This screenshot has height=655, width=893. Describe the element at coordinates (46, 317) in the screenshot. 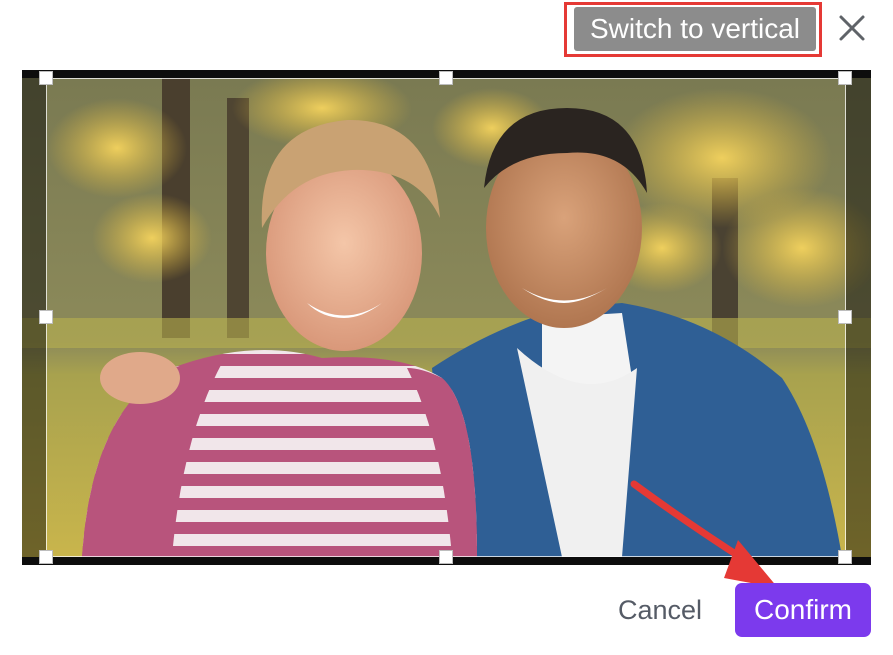

I see `crop-handle-left` at that location.